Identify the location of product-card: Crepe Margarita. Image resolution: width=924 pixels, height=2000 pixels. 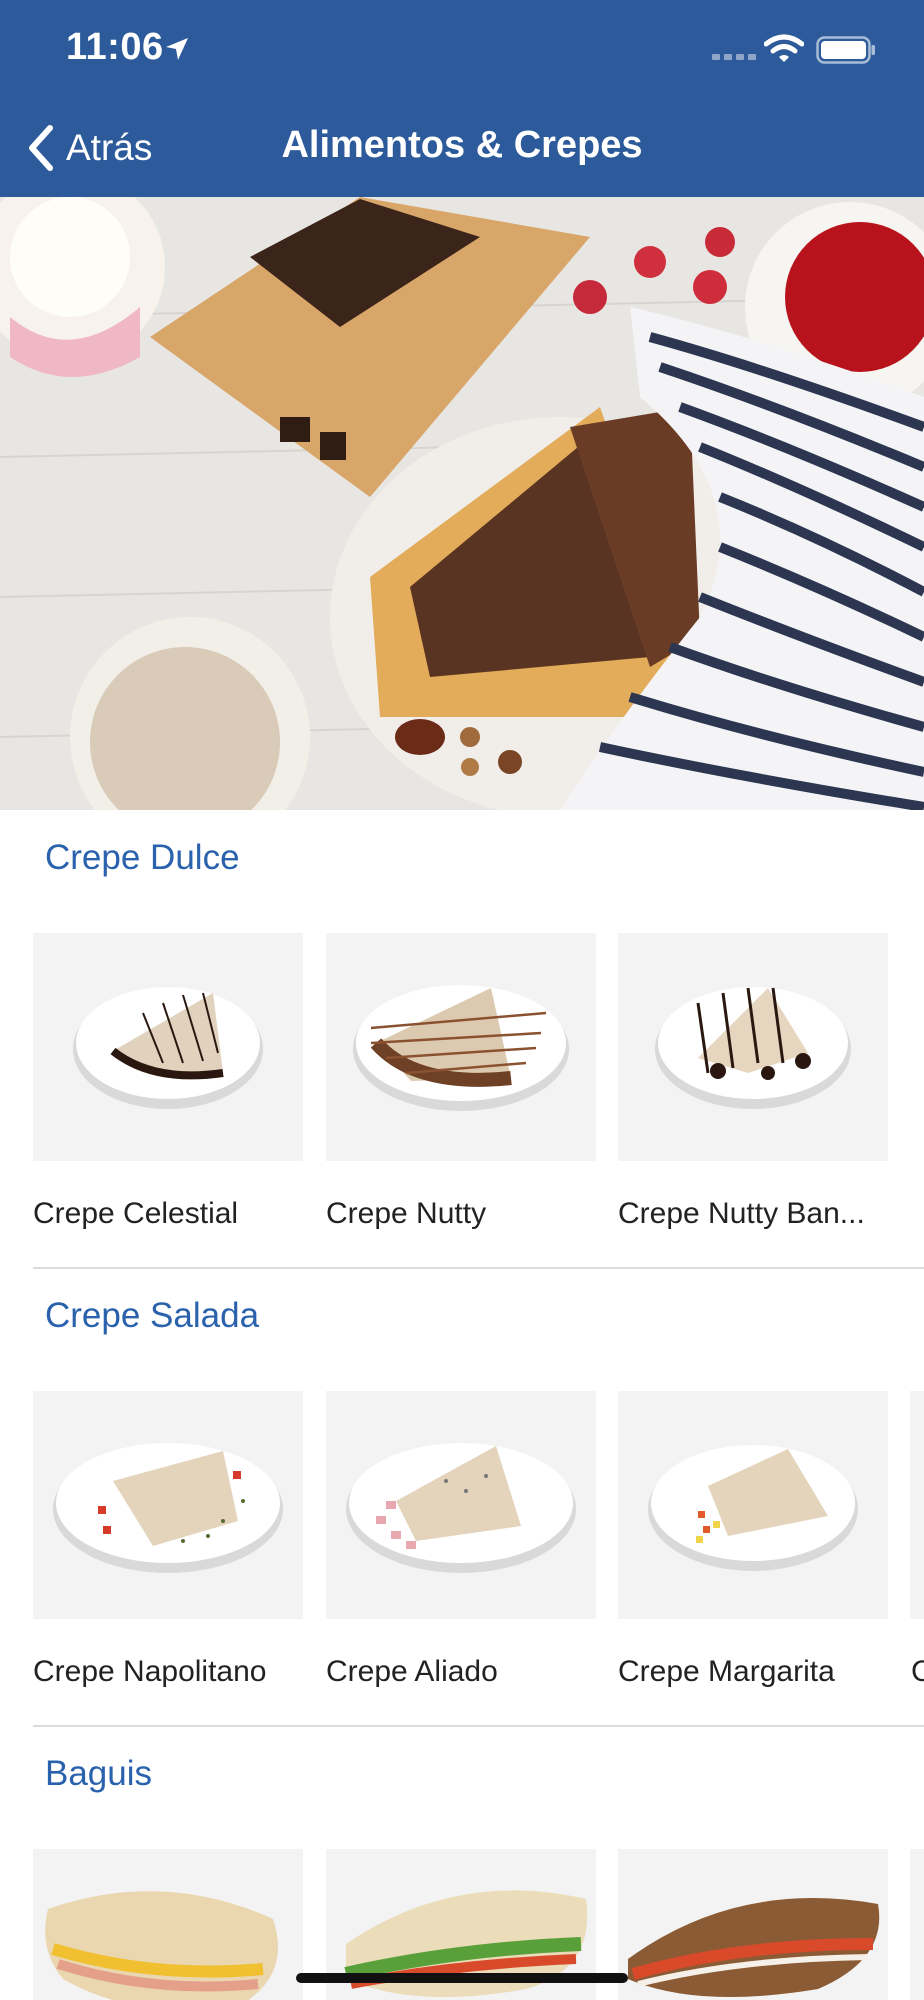
(753, 1540).